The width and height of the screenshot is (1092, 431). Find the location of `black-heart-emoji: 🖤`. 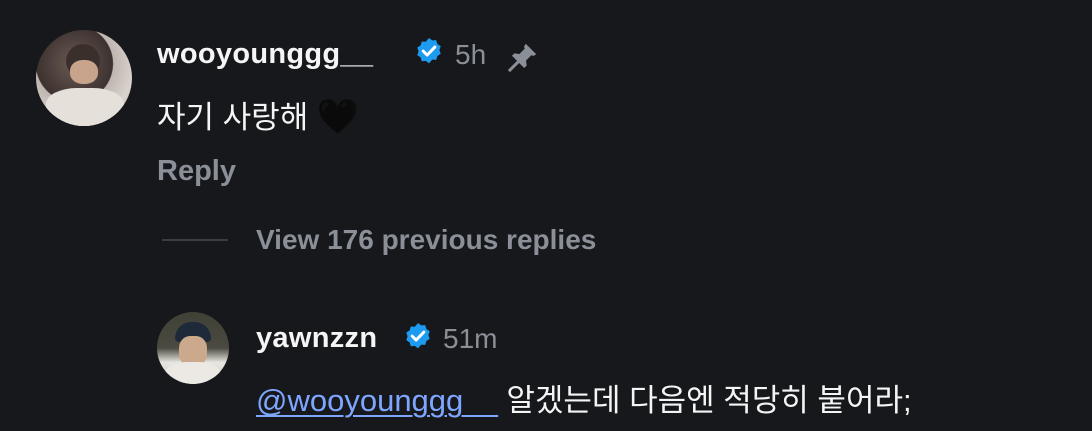

black-heart-emoji: 🖤 is located at coordinates (338, 117).